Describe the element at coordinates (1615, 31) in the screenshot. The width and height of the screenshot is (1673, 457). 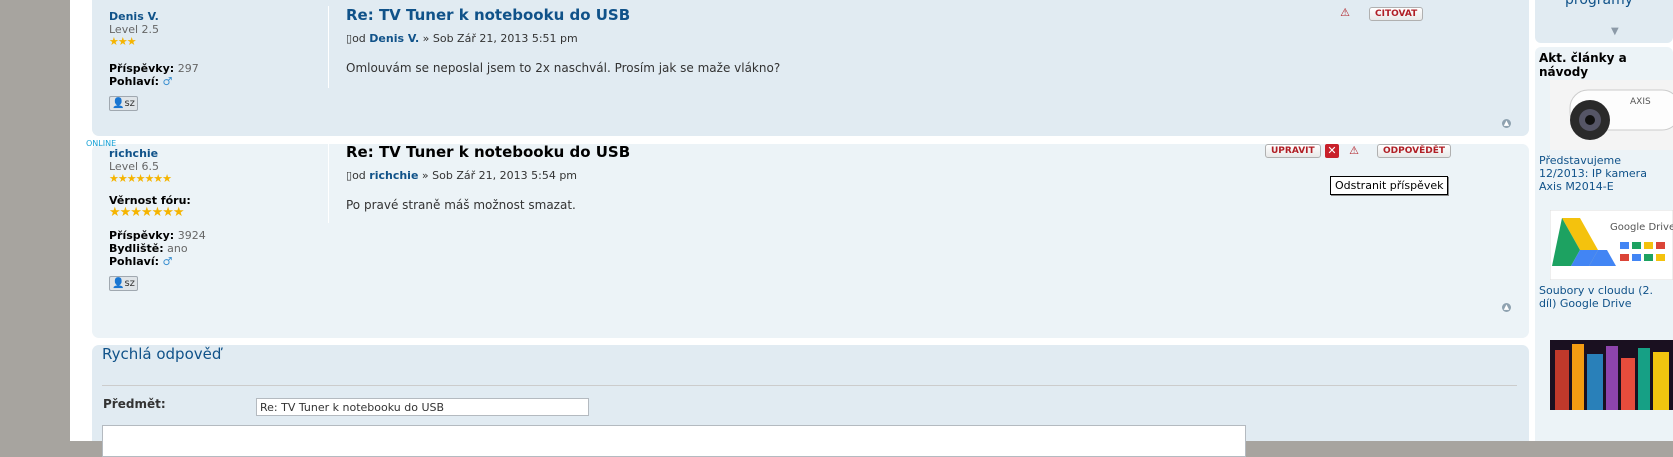
I see `chevron-down-icon: ▼` at that location.